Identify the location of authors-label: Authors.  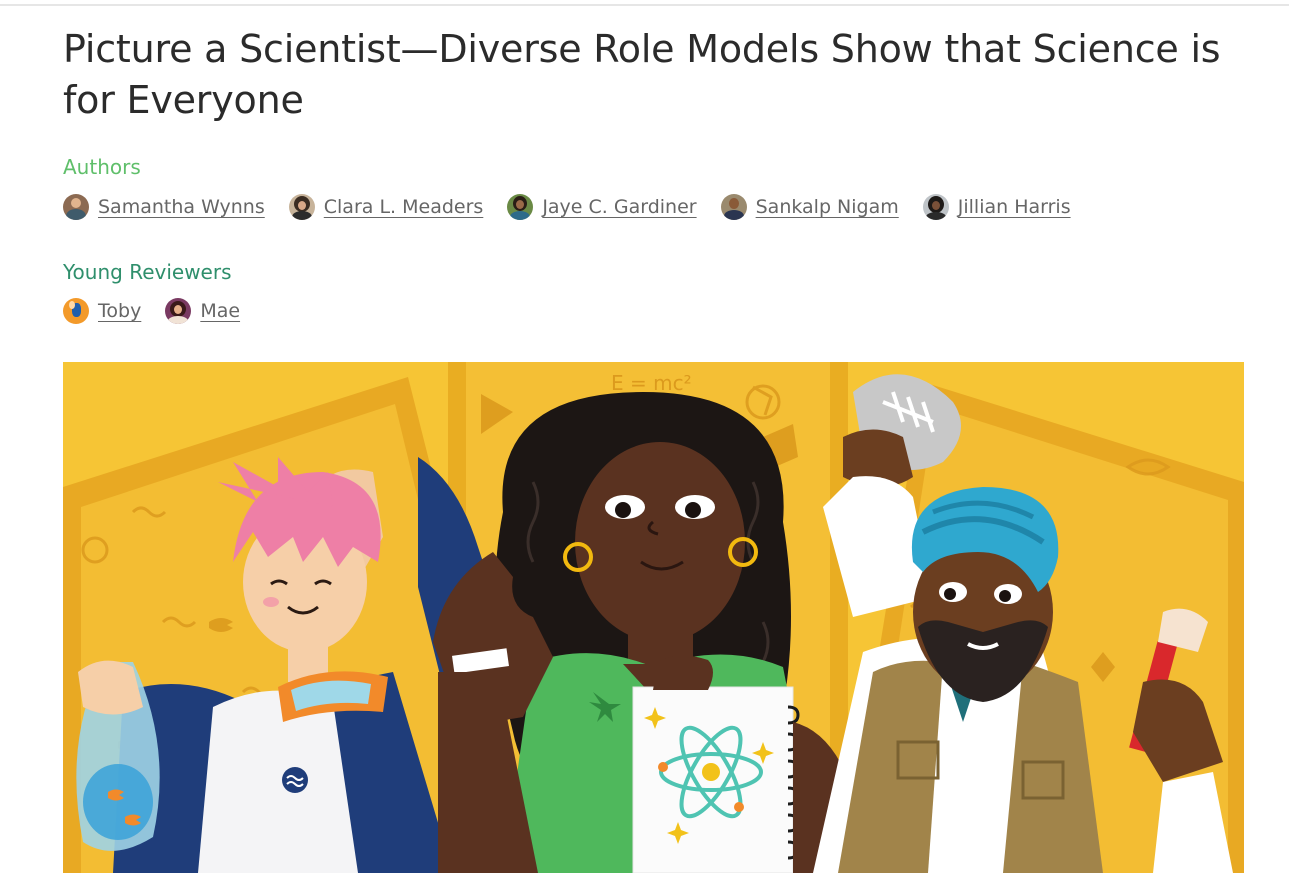
(102, 167).